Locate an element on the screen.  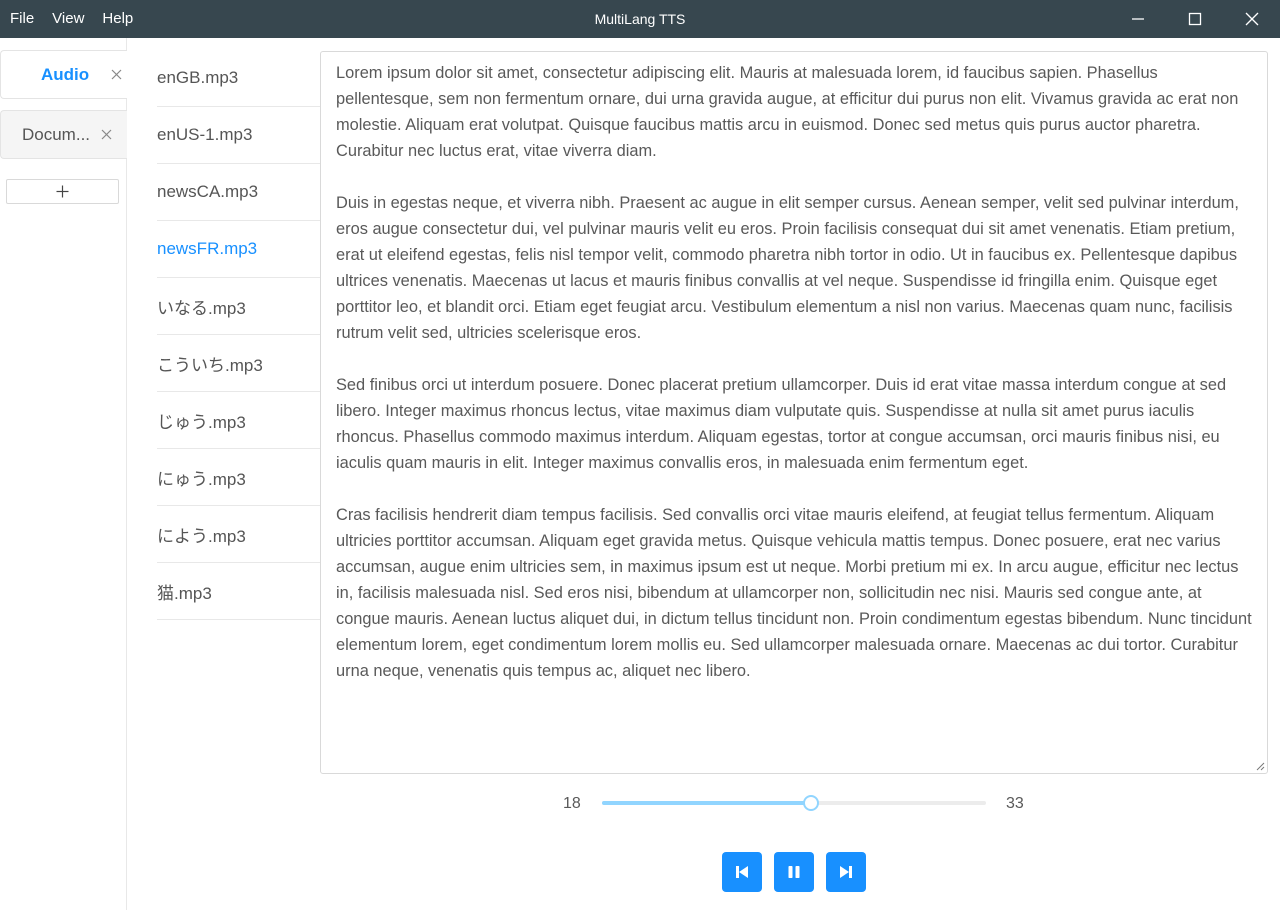
window-controls is located at coordinates (1194, 19).